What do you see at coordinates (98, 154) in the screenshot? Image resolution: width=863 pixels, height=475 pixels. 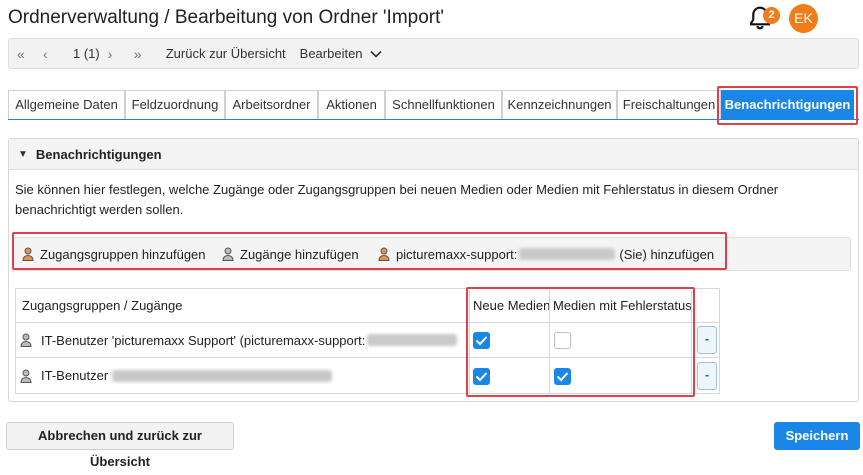 I see `panel-title: Benachrichtigungen` at bounding box center [98, 154].